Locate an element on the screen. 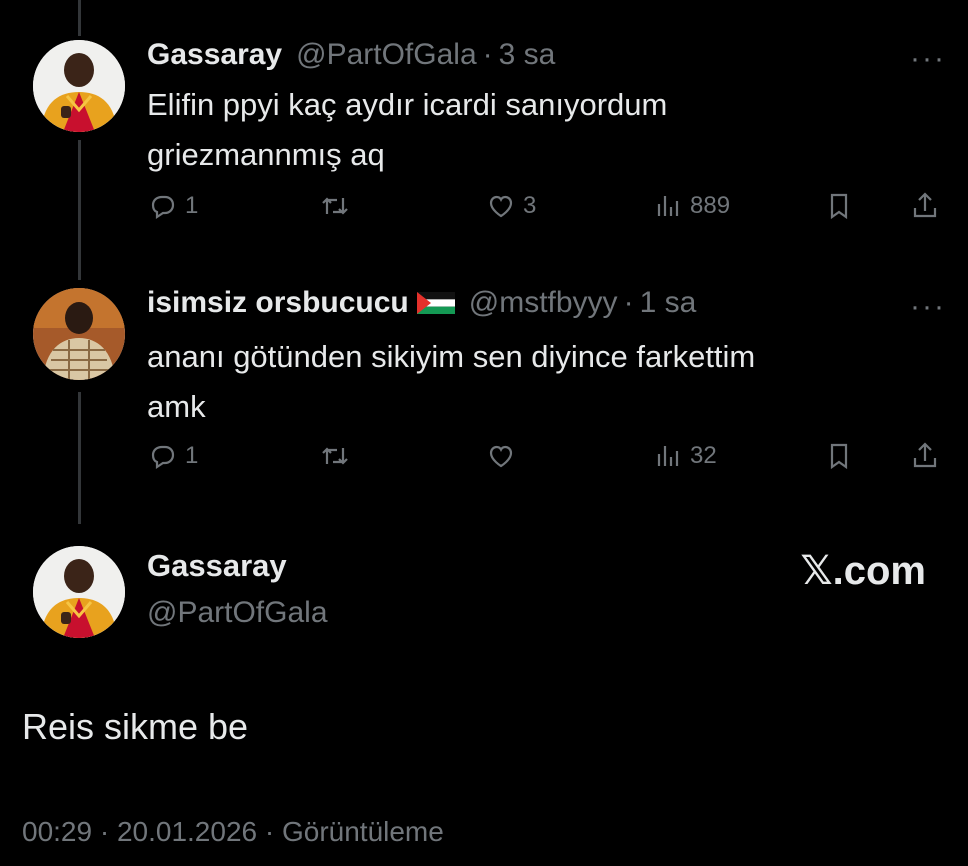 This screenshot has width=968, height=866. tweet-text-line: griezmannmış aq is located at coordinates (266, 154).